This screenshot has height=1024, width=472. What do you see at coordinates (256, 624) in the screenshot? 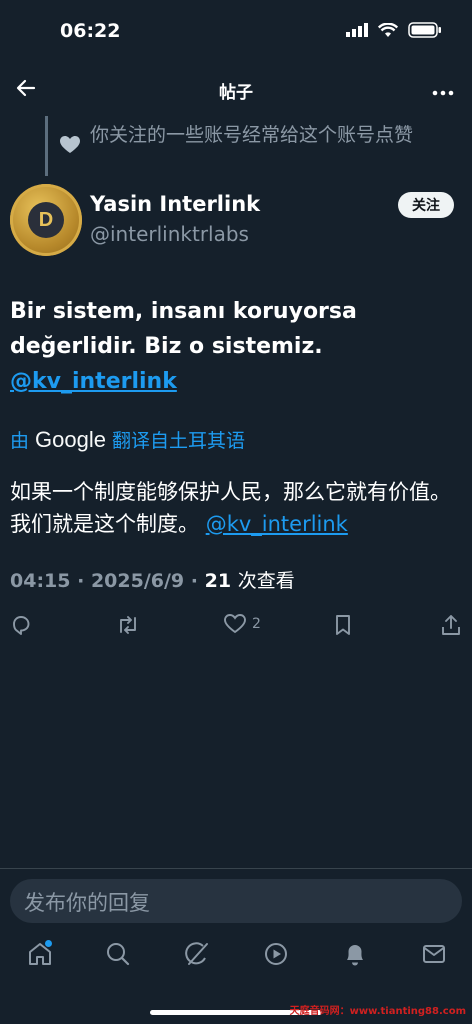
I see `like-count: 2` at bounding box center [256, 624].